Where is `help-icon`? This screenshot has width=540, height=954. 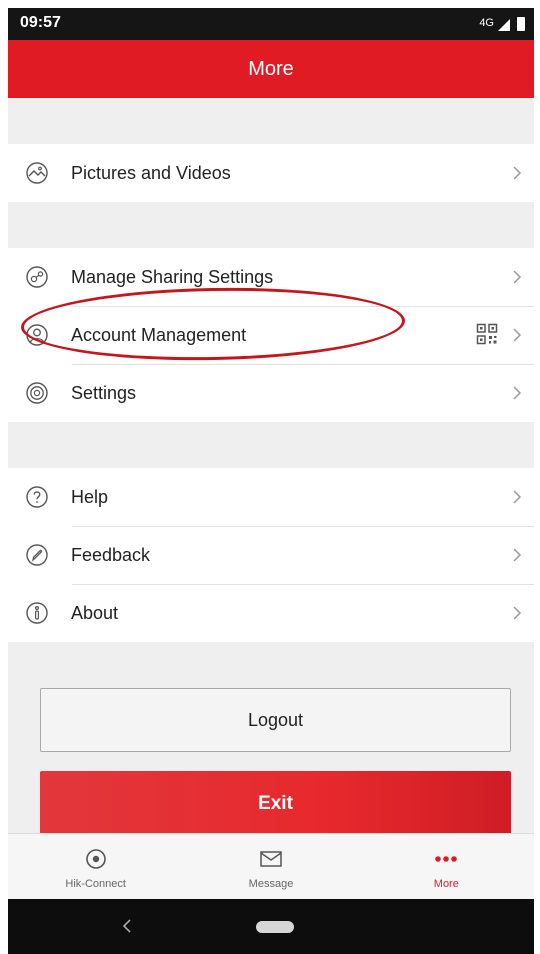
help-icon is located at coordinates (37, 497).